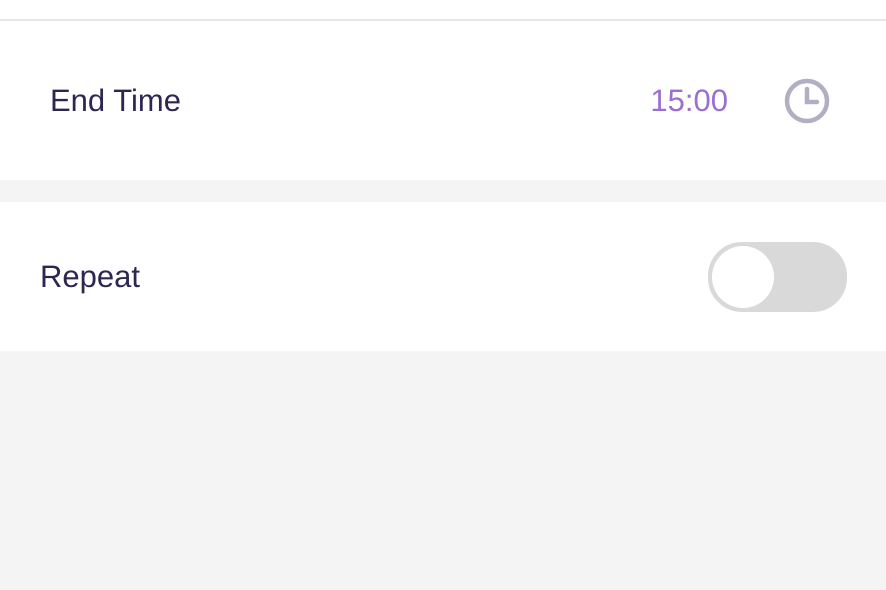 This screenshot has height=590, width=886. Describe the element at coordinates (90, 276) in the screenshot. I see `repeat-label: Repeat` at that location.